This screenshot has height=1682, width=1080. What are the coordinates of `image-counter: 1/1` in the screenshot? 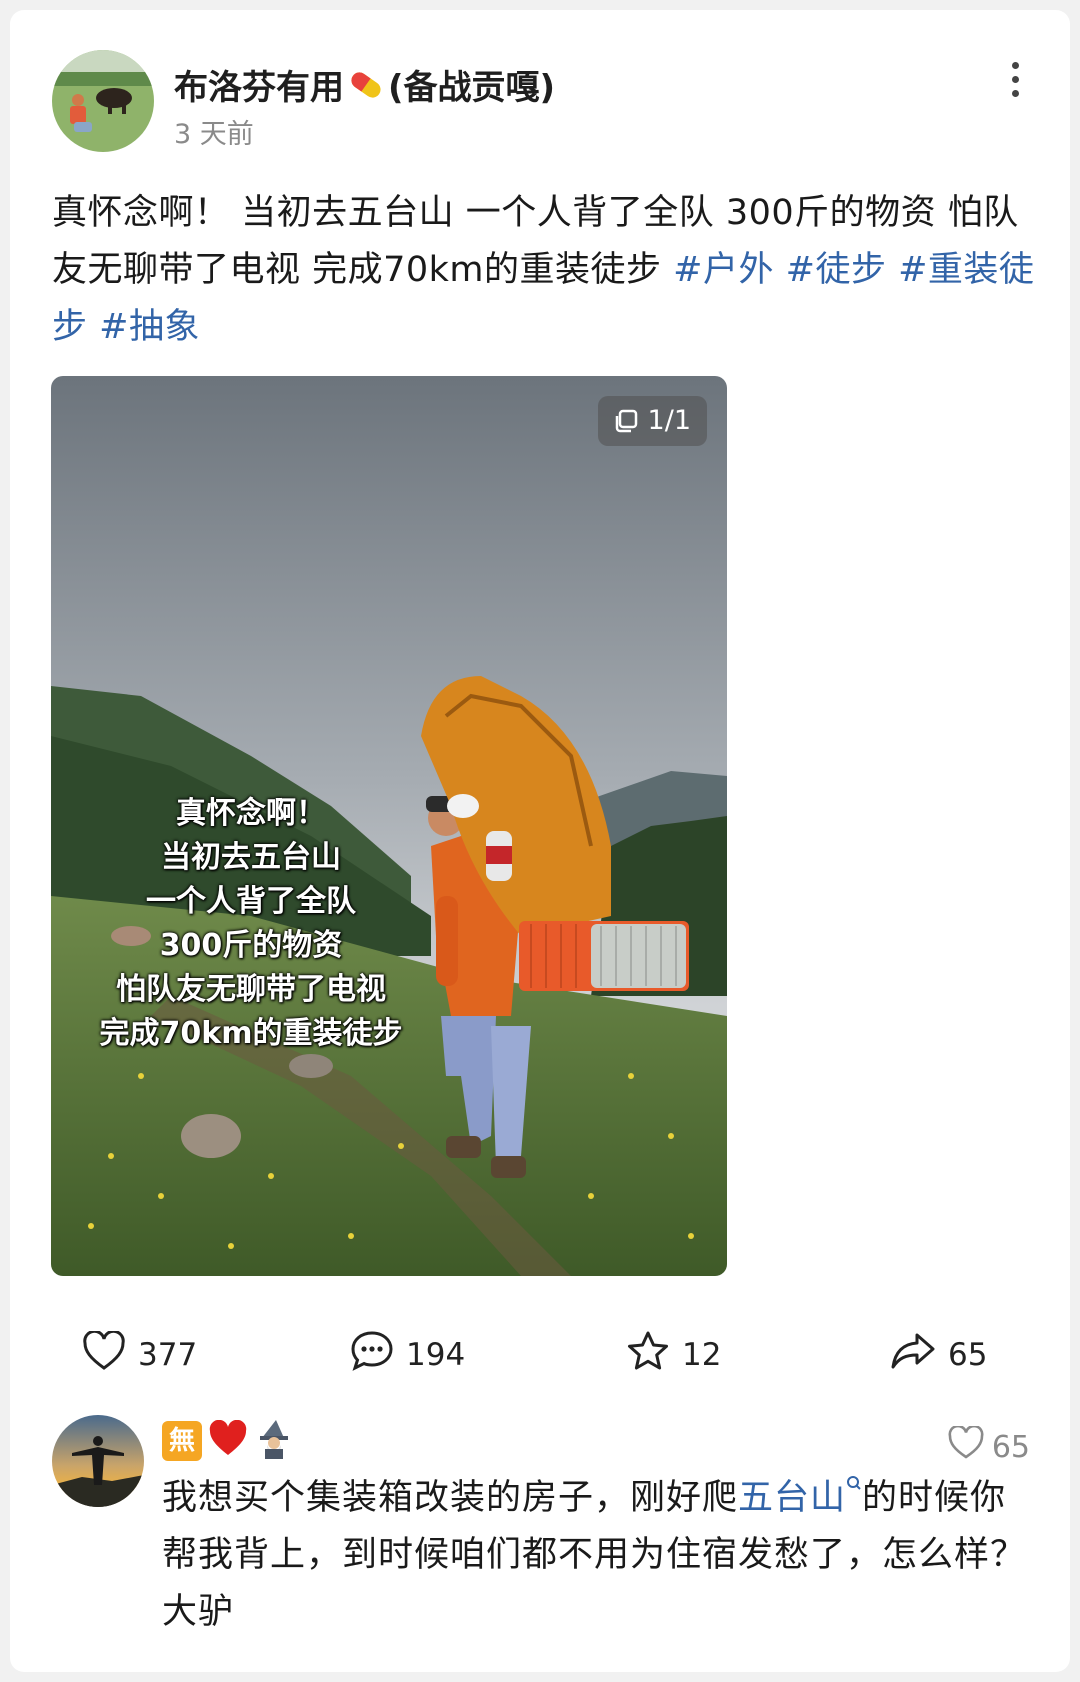 It's located at (652, 421).